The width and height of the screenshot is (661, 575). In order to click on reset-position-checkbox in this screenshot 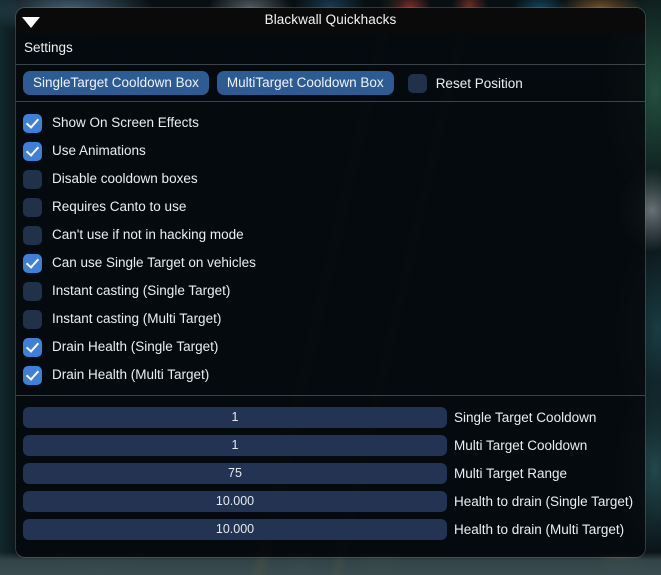, I will do `click(417, 83)`.